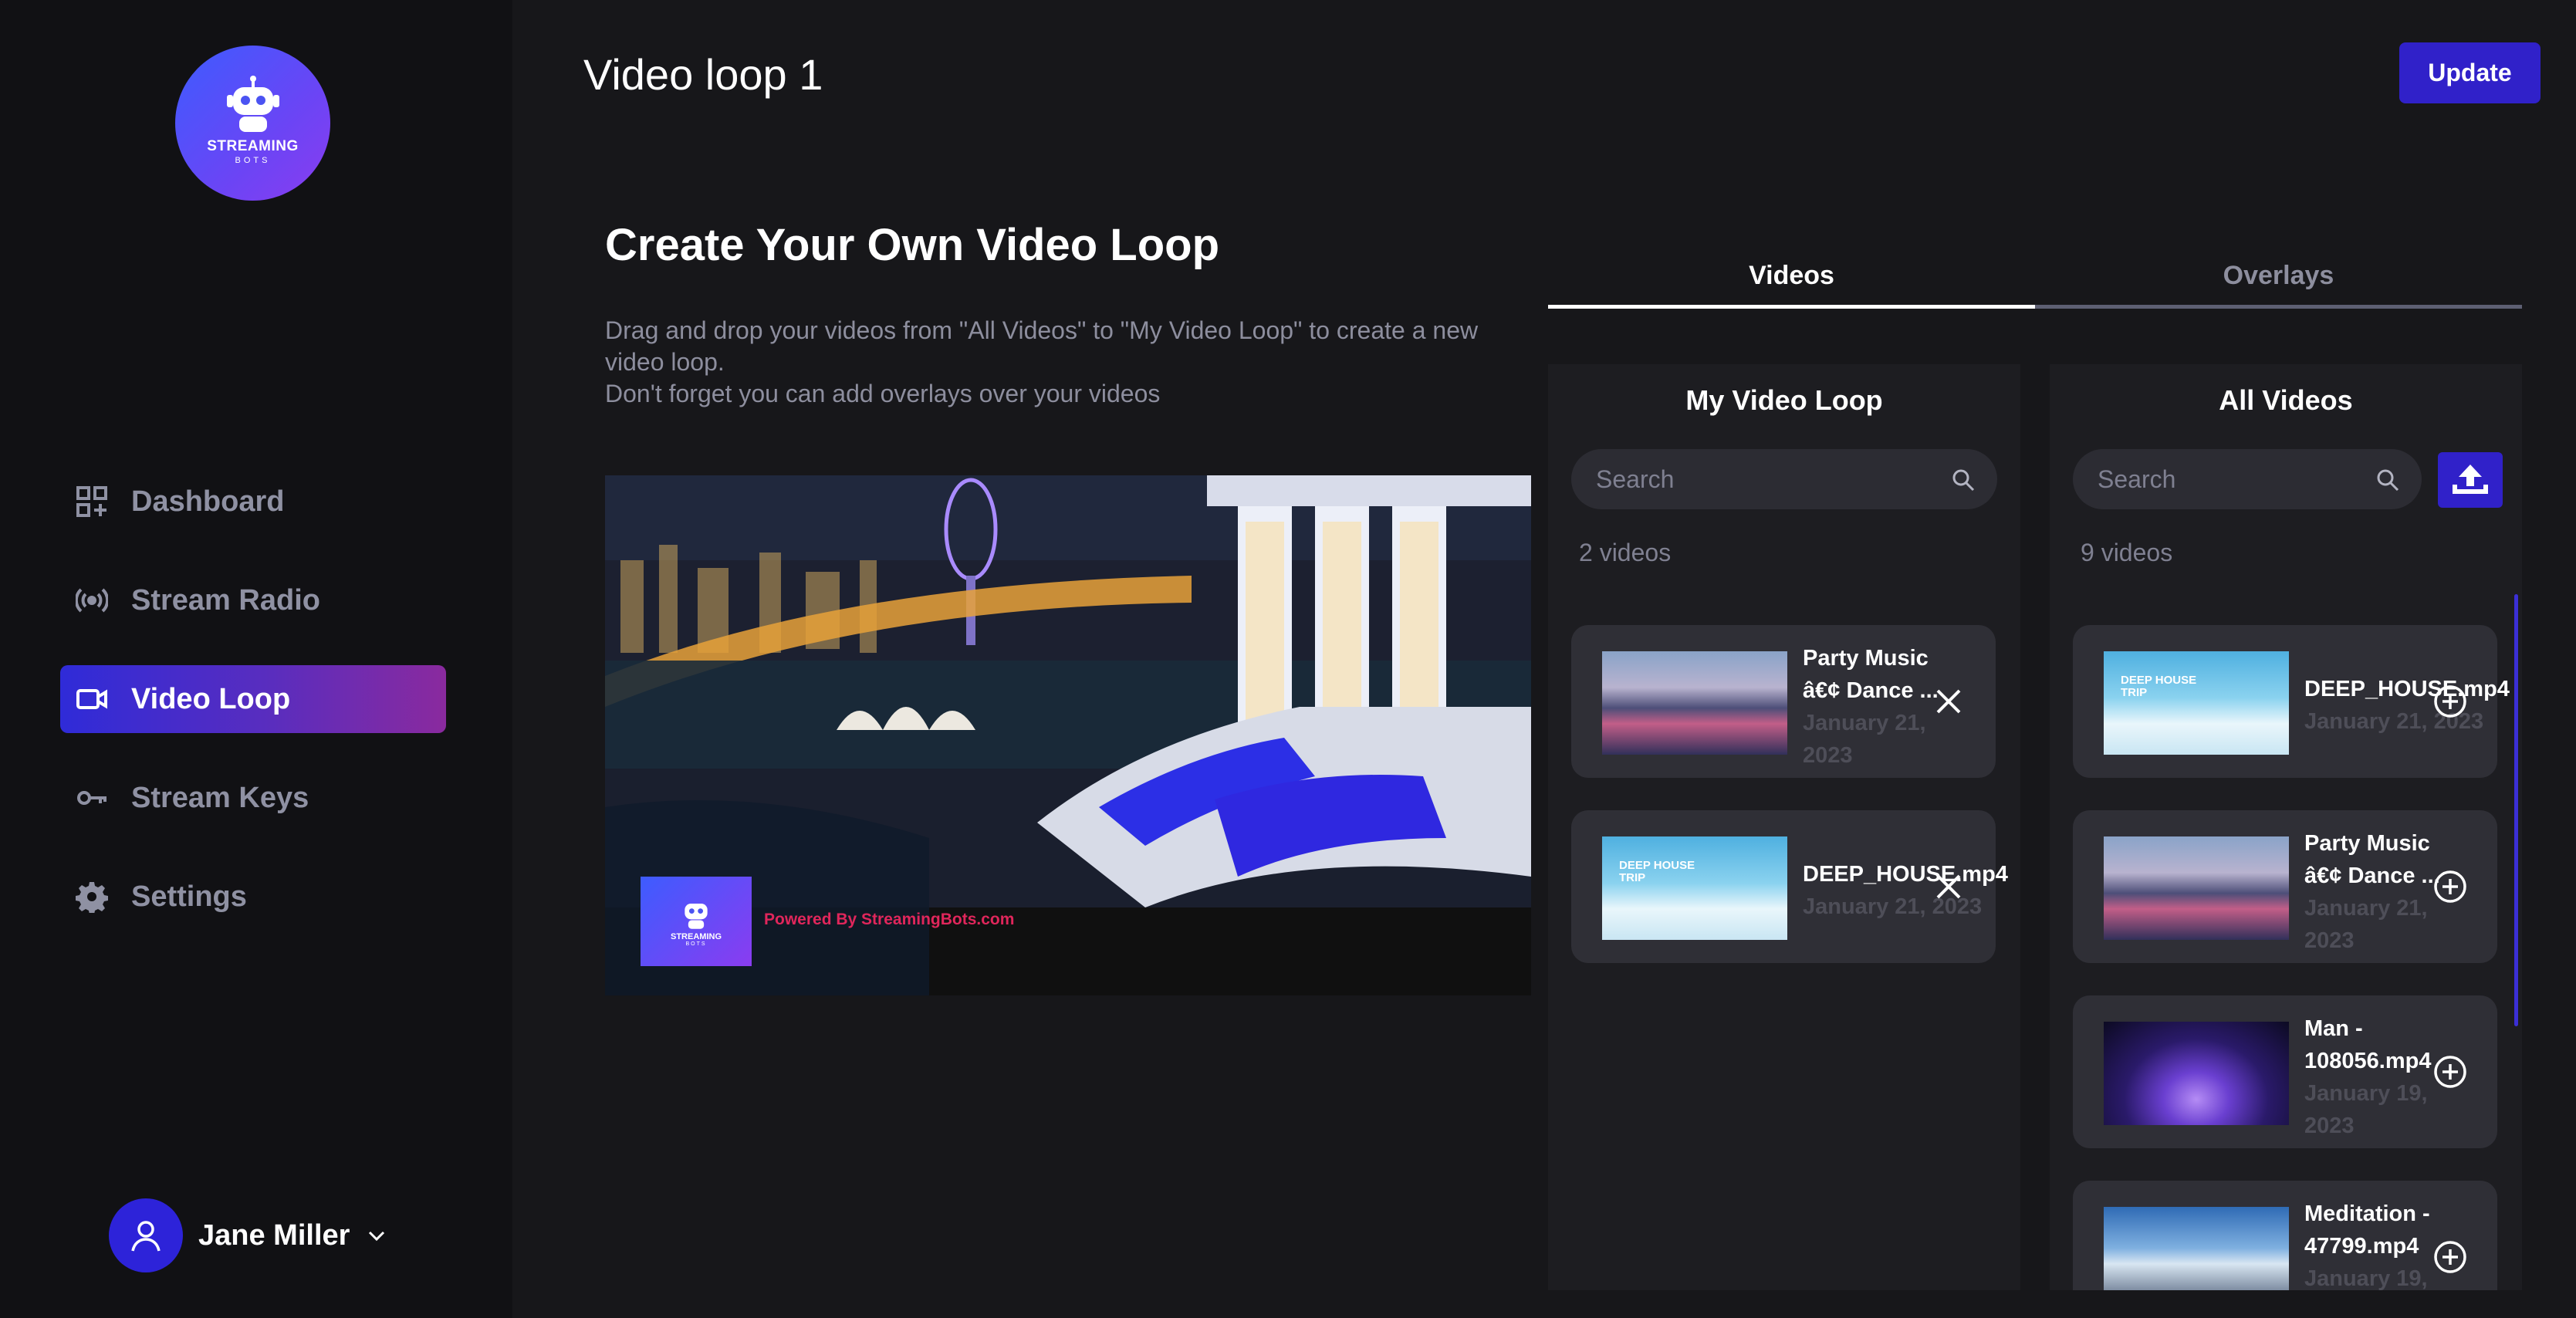  I want to click on user-menu: Jane Miller, so click(248, 1235).